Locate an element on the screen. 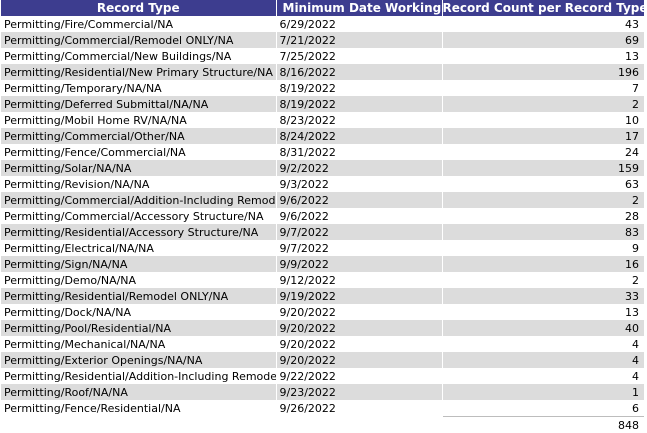 Image resolution: width=647 pixels, height=433 pixels. cell-minimum-date: 9/3/2022 is located at coordinates (359, 184).